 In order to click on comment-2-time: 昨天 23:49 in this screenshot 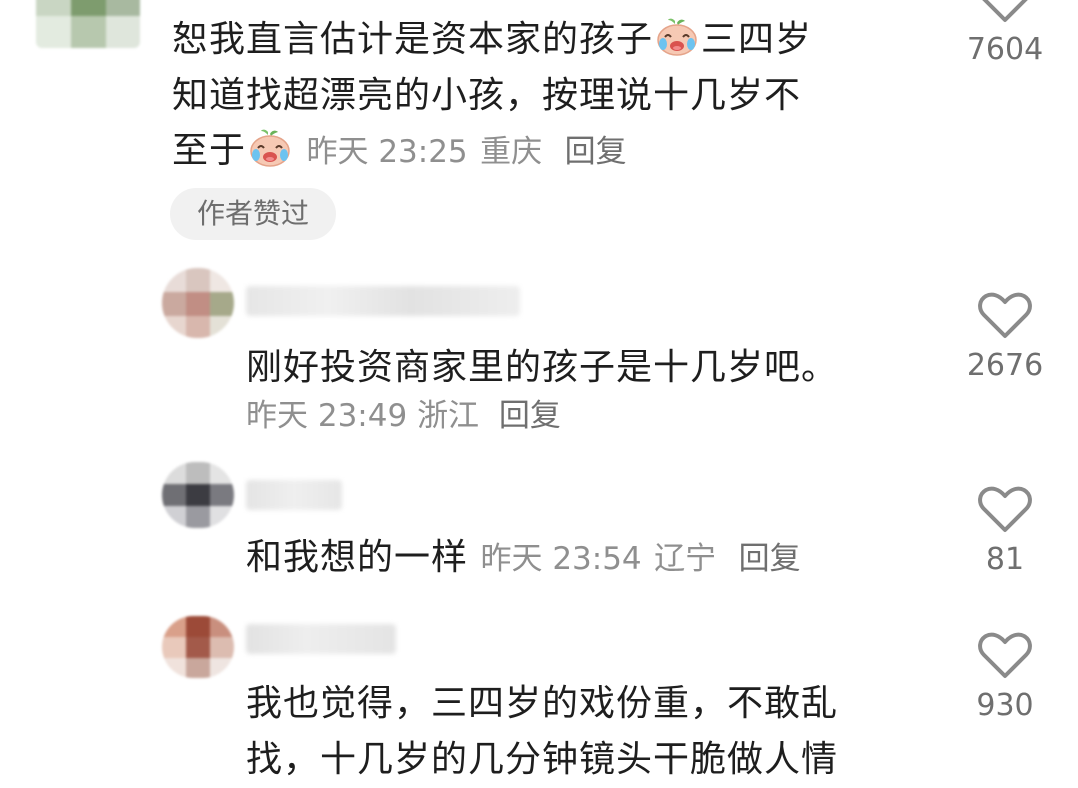, I will do `click(327, 416)`.